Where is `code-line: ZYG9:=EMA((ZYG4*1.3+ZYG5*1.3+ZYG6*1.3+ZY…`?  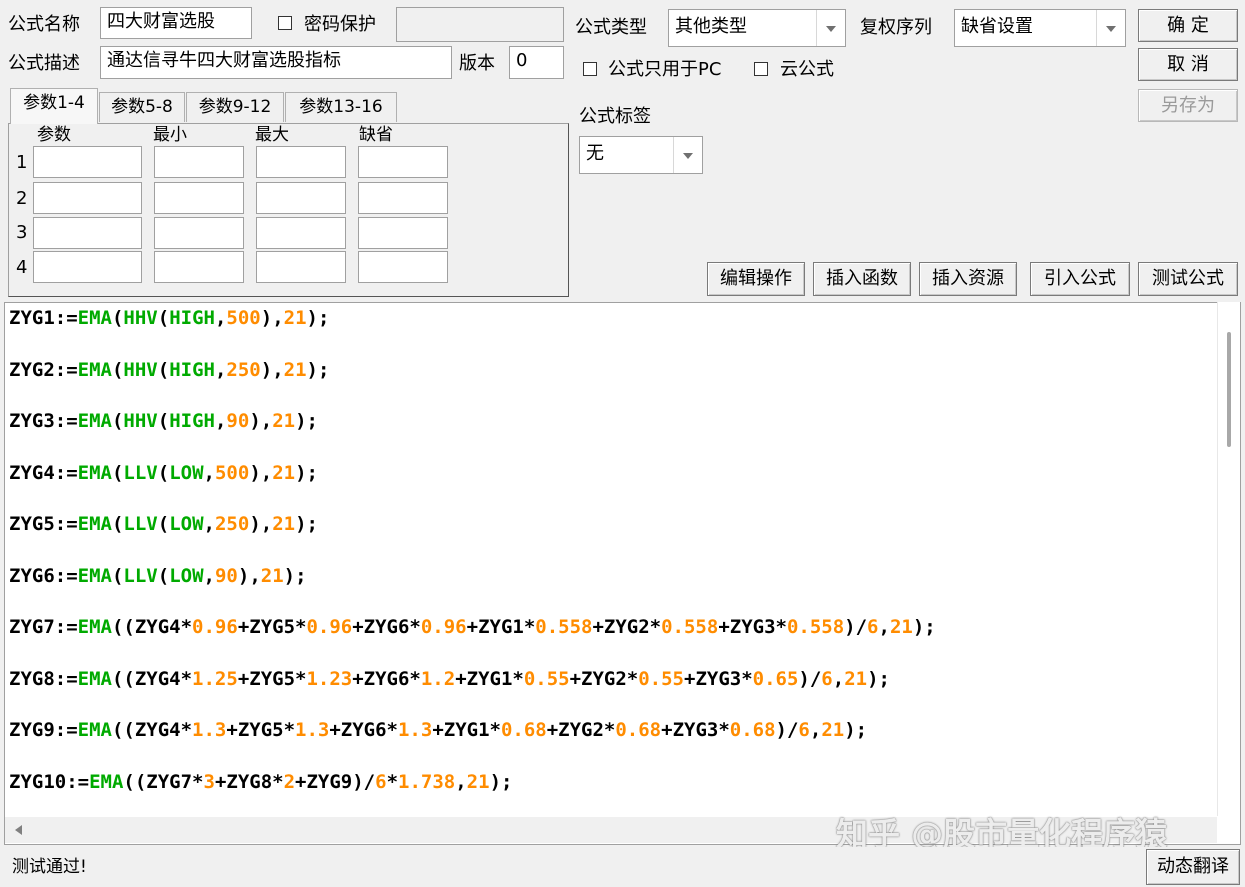 code-line: ZYG9:=EMA((ZYG4*1.3+ZYG5*1.3+ZYG6*1.3+ZY… is located at coordinates (438, 730).